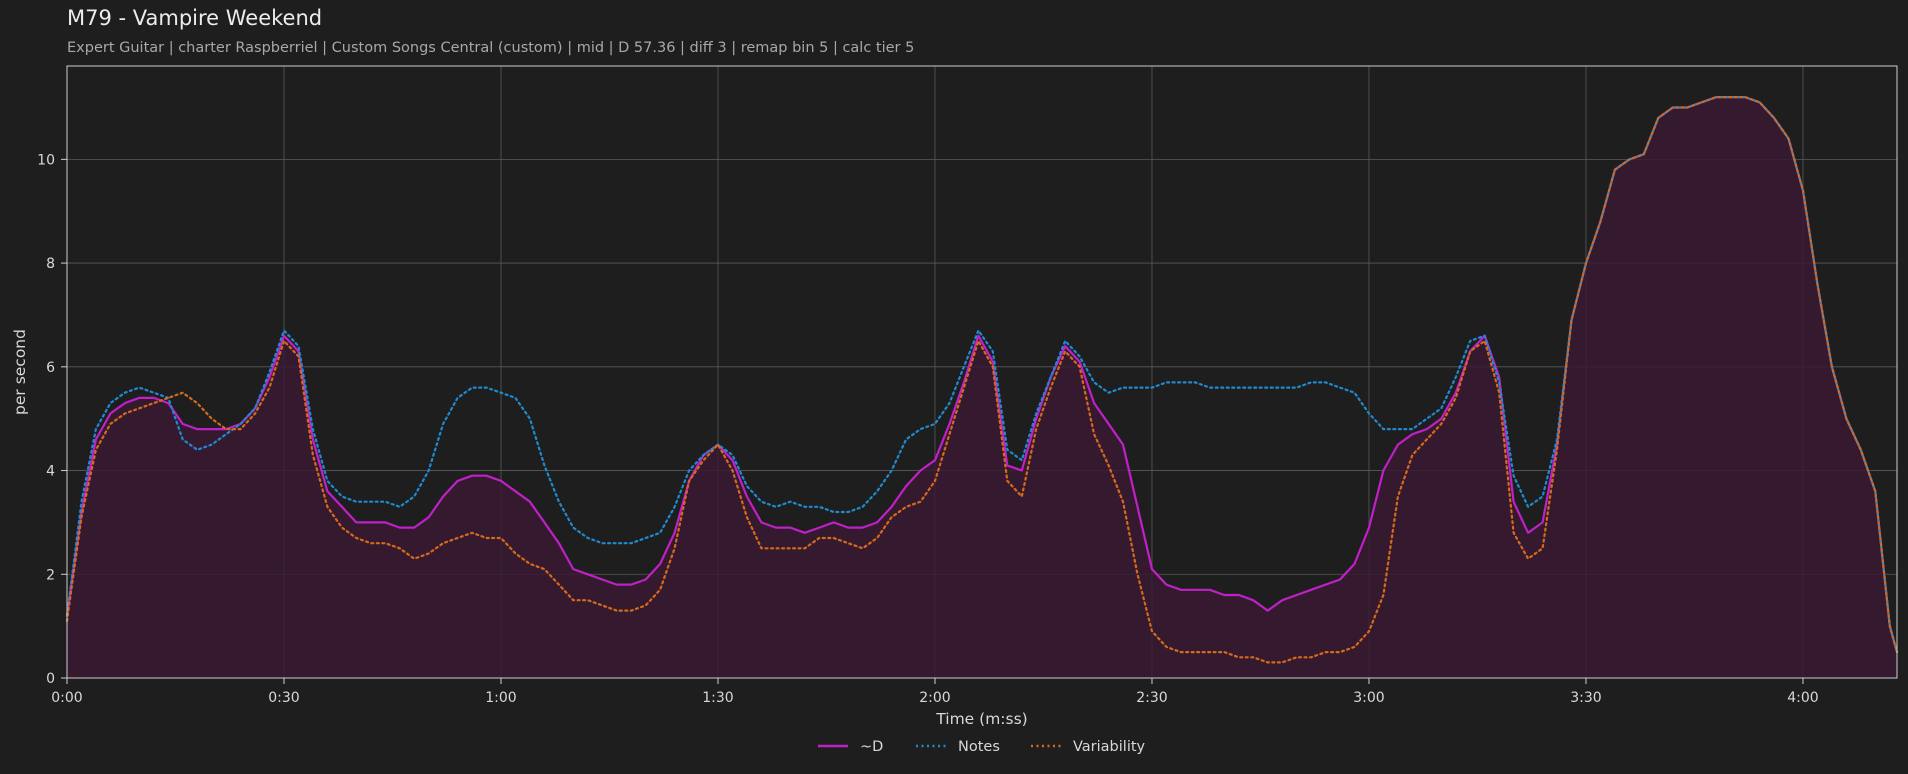 The image size is (1908, 774). What do you see at coordinates (1802, 698) in the screenshot?
I see `x-tick-label: 4:00` at bounding box center [1802, 698].